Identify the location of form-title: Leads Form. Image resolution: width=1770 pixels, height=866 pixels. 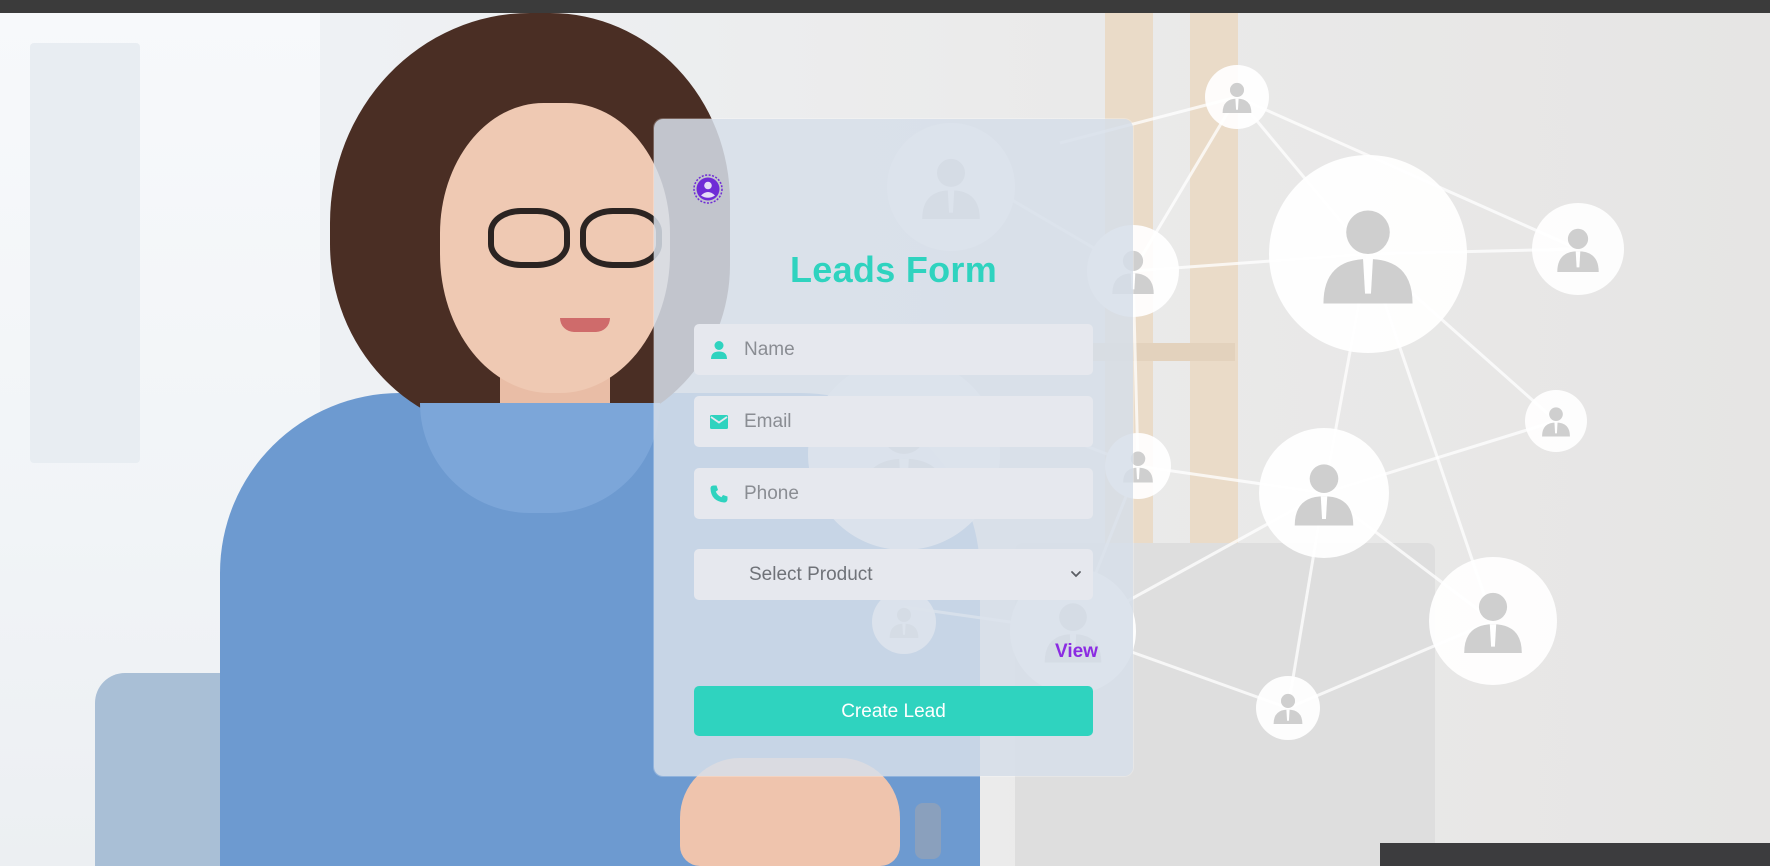
(893, 269).